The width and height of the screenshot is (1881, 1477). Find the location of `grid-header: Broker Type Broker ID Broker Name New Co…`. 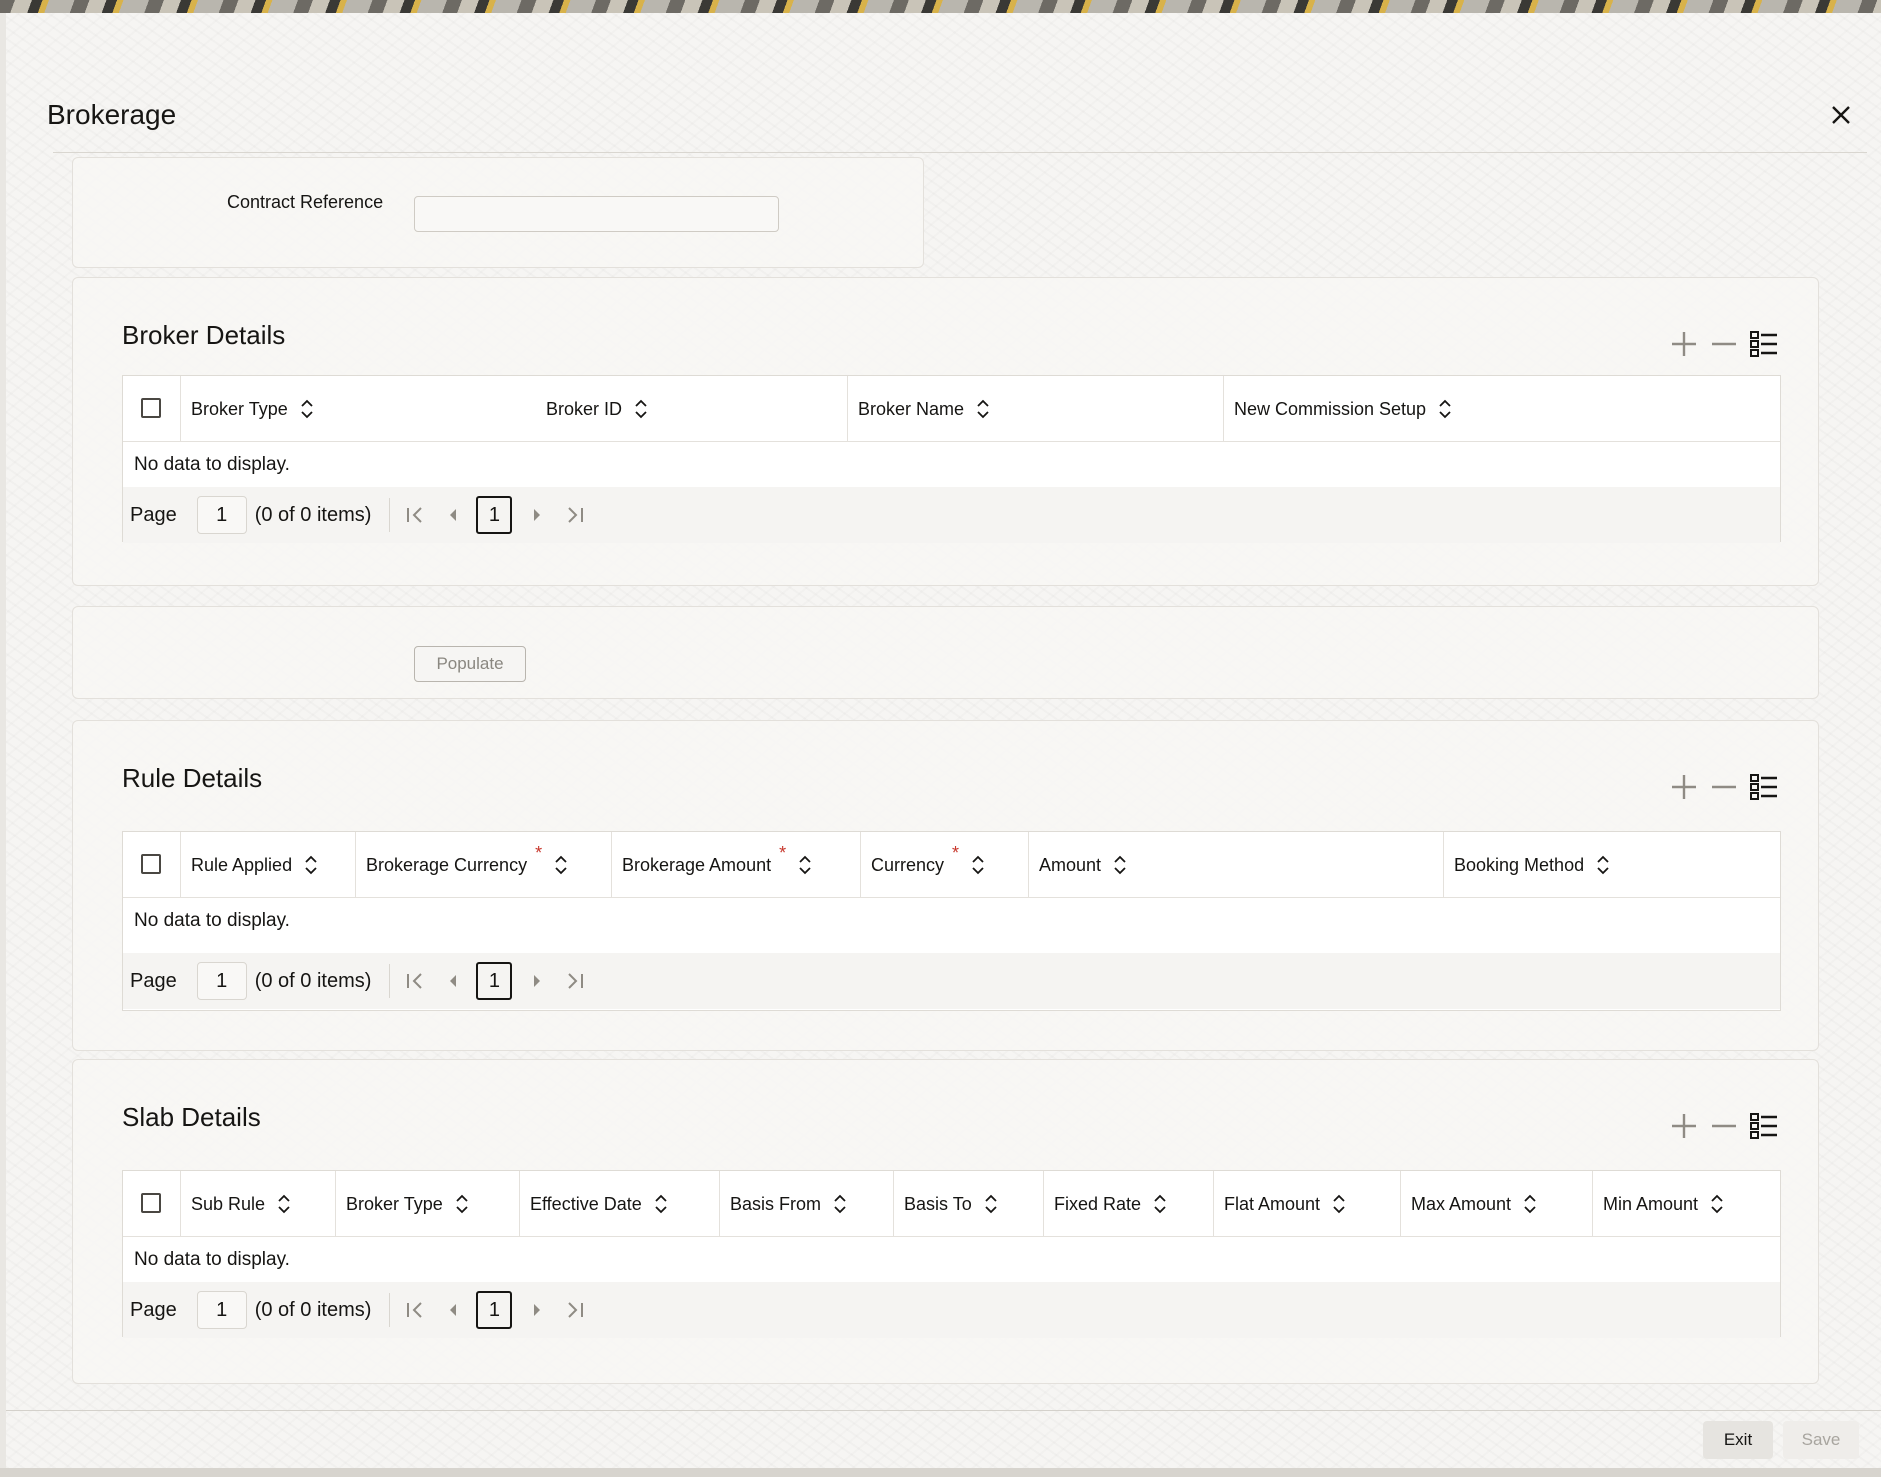

grid-header: Broker Type Broker ID Broker Name New Co… is located at coordinates (951, 409).